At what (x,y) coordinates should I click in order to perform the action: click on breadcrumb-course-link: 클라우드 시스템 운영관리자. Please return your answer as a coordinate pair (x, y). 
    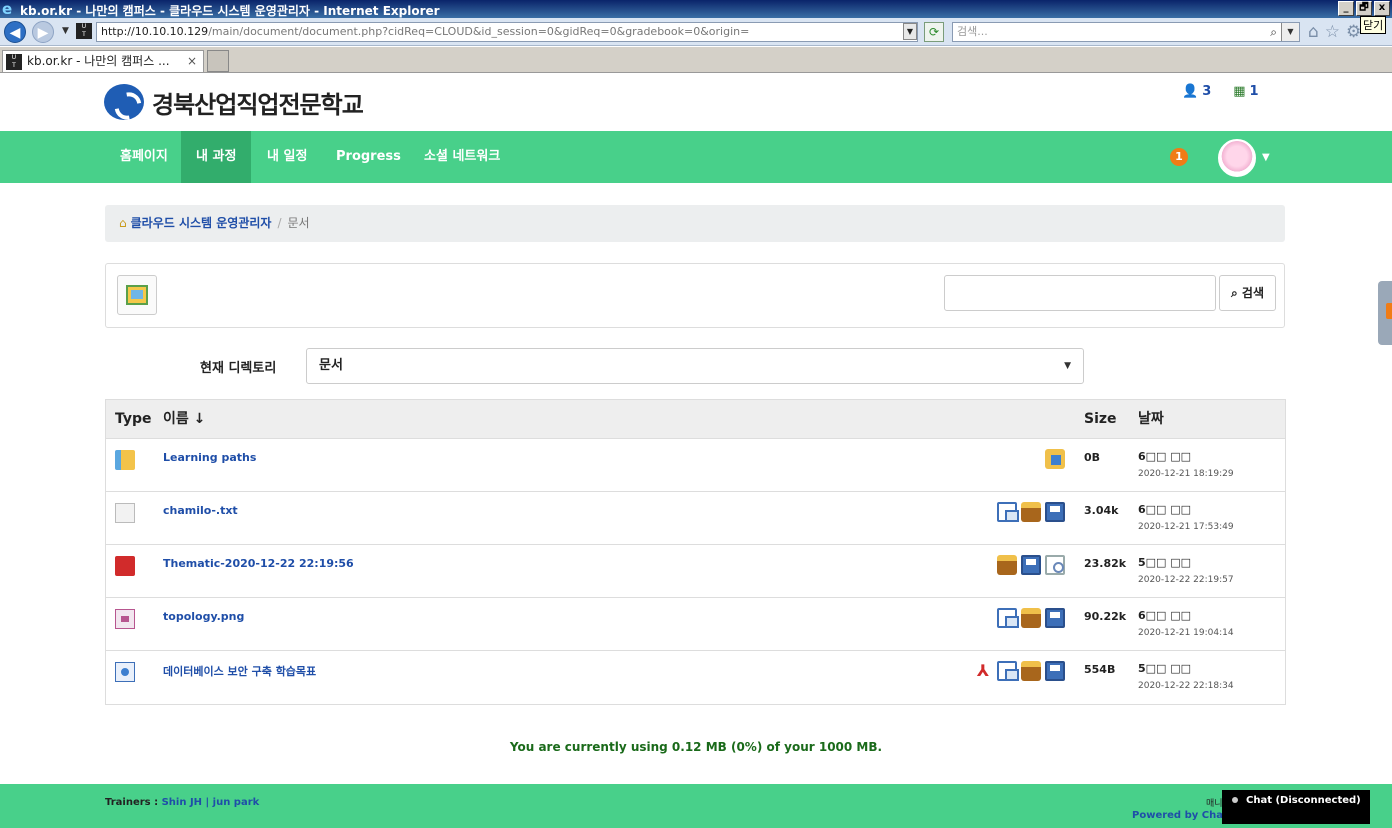
    Looking at the image, I should click on (201, 223).